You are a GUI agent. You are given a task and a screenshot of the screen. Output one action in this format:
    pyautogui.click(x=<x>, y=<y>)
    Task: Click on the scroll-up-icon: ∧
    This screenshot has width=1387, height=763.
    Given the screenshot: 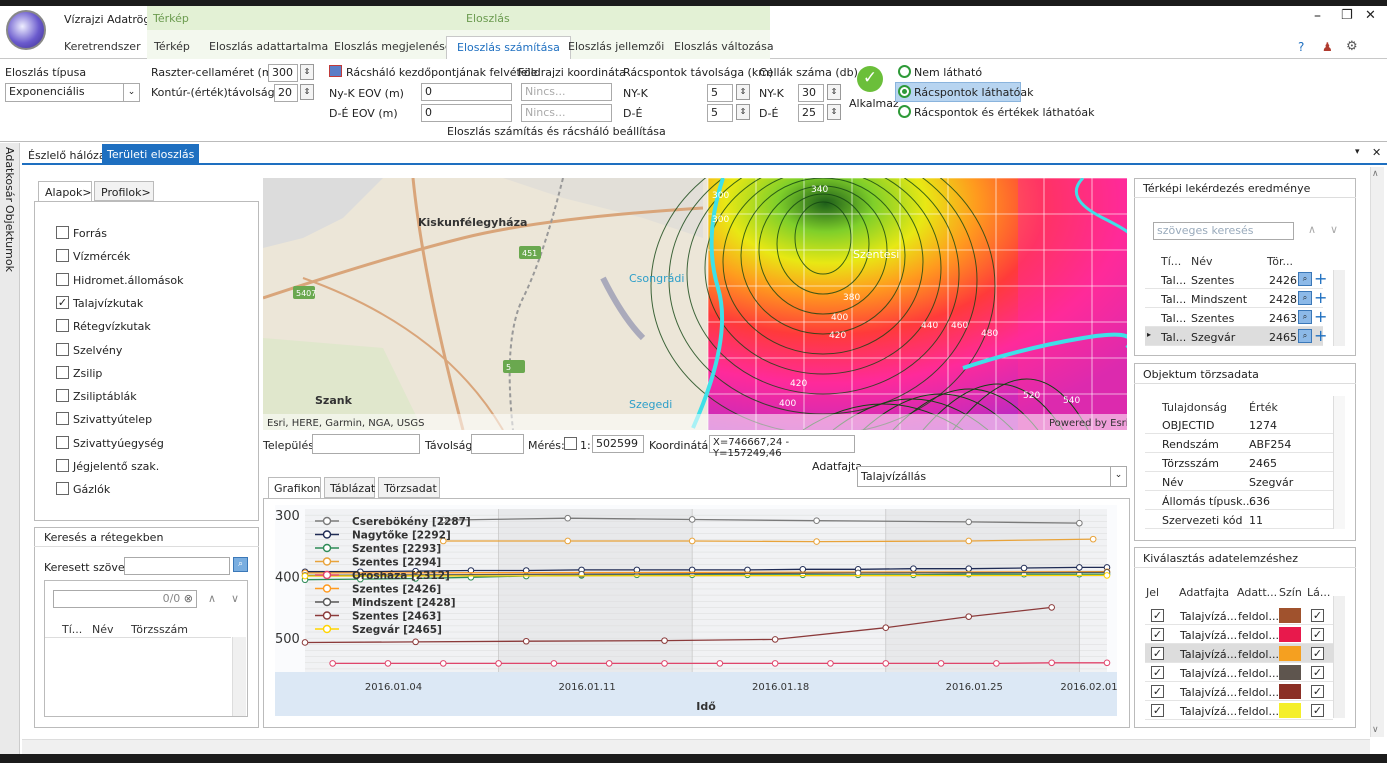 What is the action you would take?
    pyautogui.click(x=1375, y=174)
    